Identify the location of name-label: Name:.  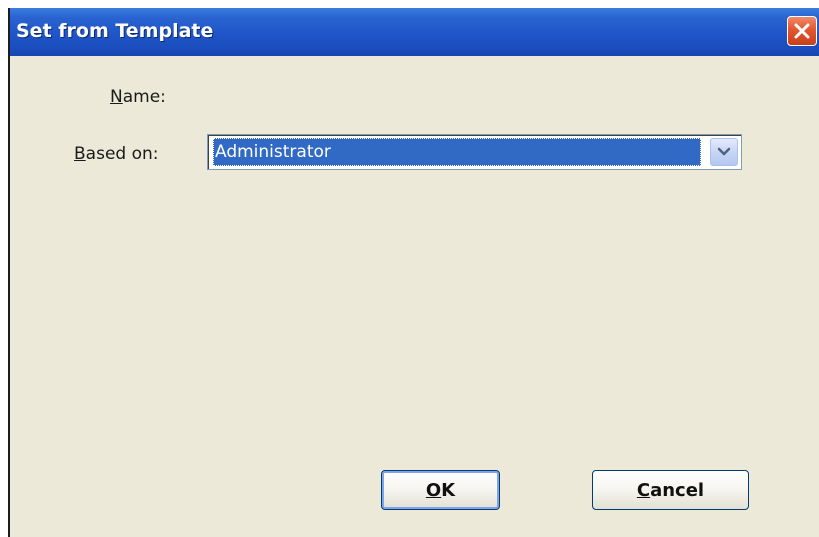
(138, 97).